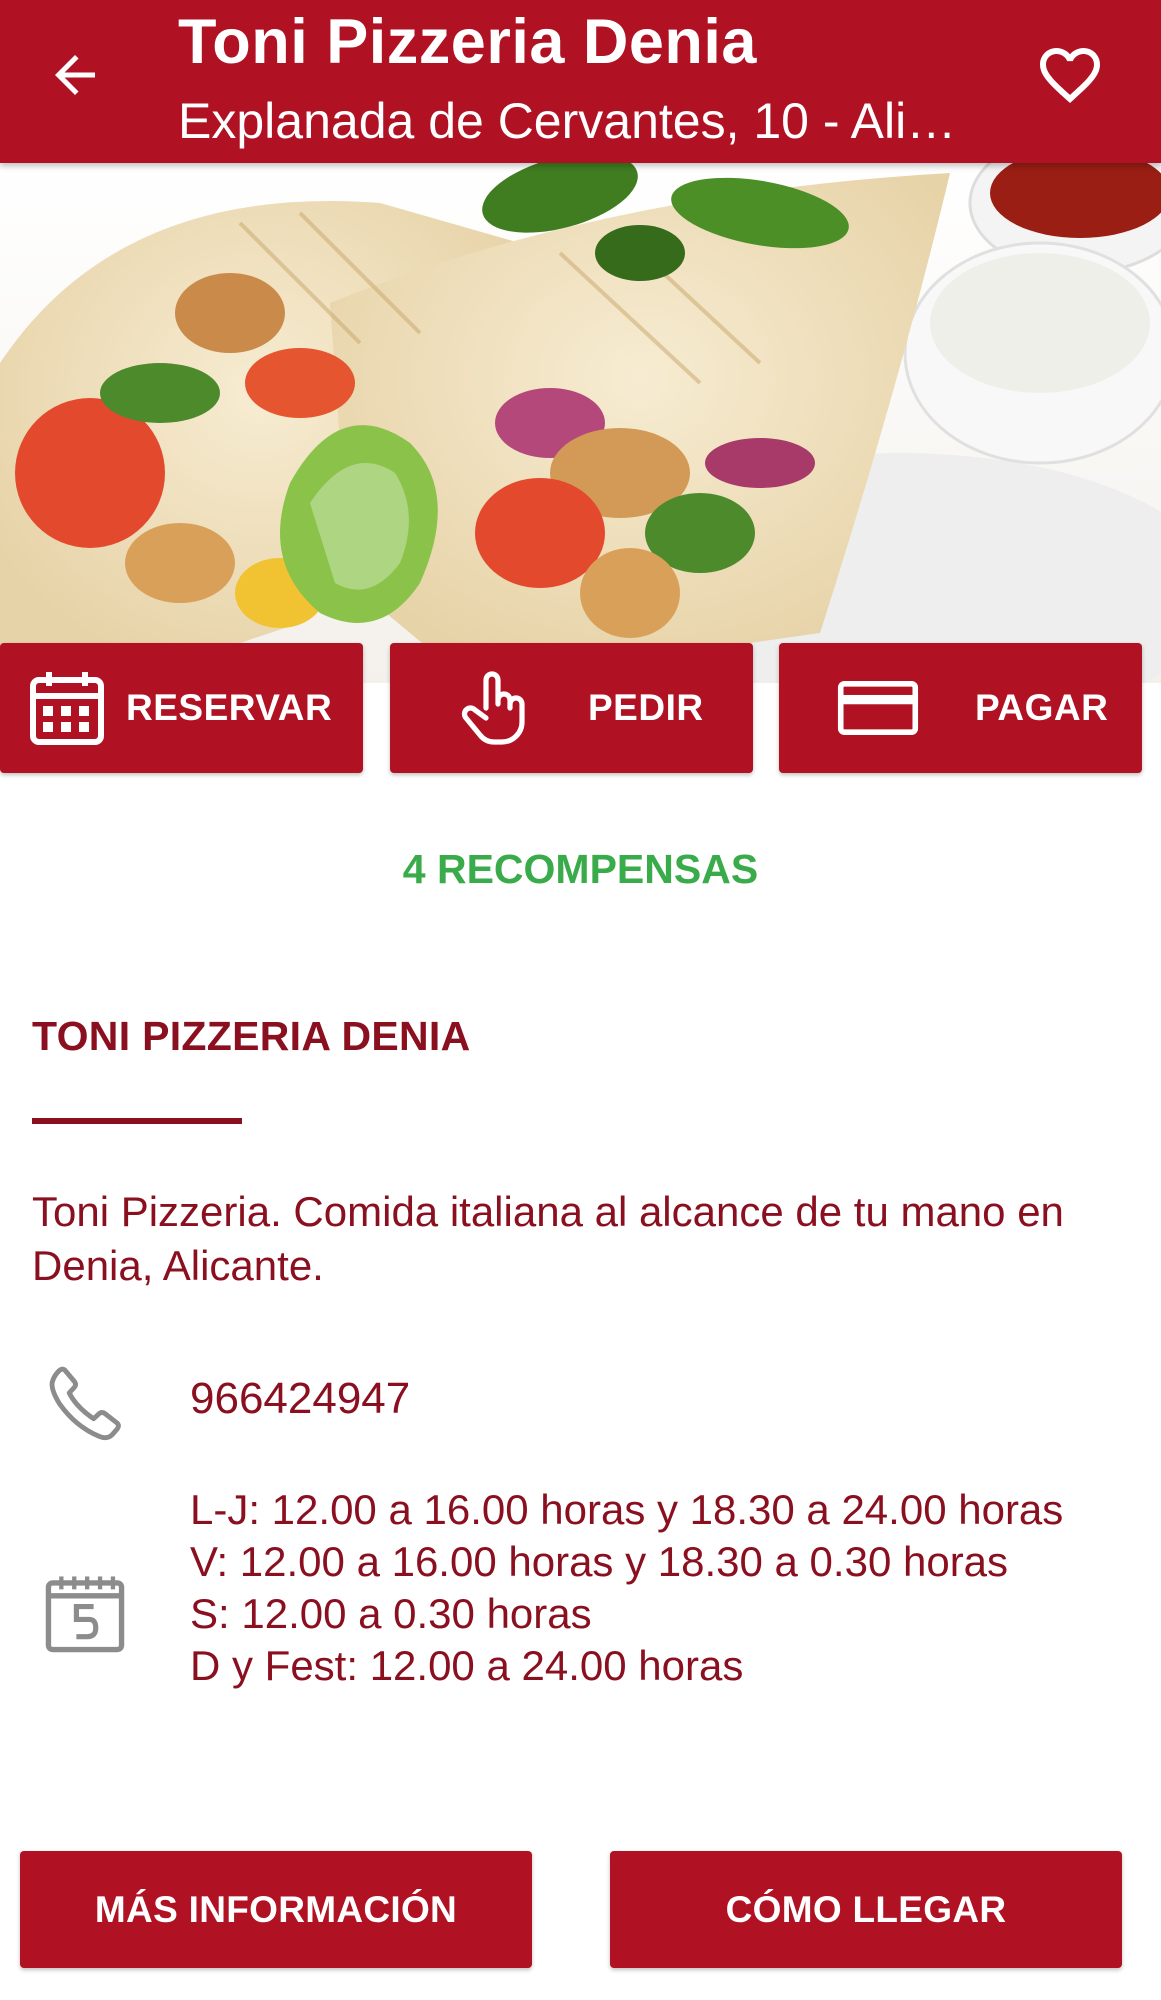 The image size is (1161, 2000). I want to click on hours-line: S: 12.00 a 0.30 horas, so click(391, 1613).